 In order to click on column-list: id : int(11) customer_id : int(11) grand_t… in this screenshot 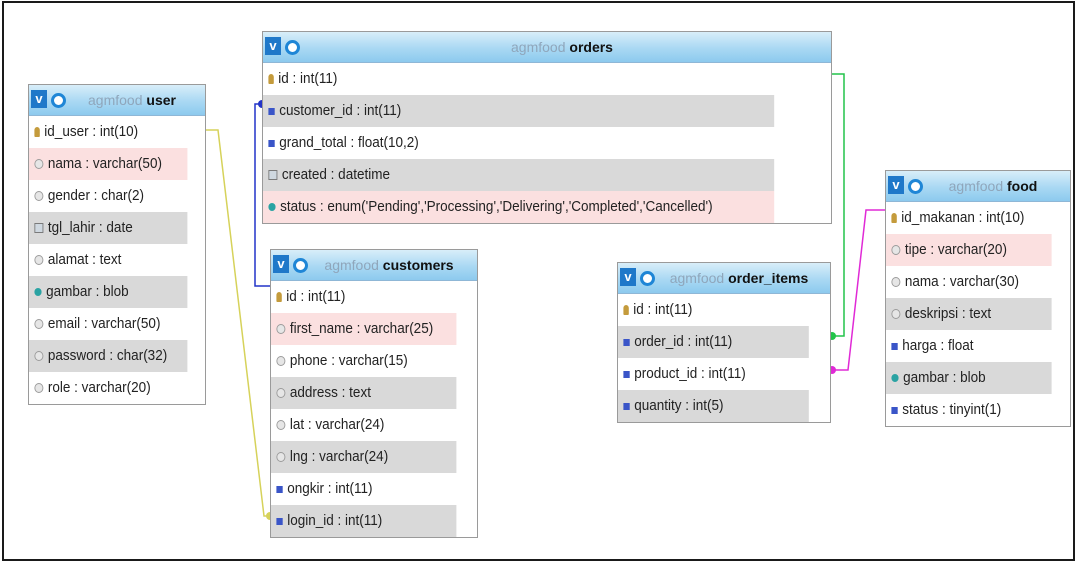, I will do `click(547, 143)`.